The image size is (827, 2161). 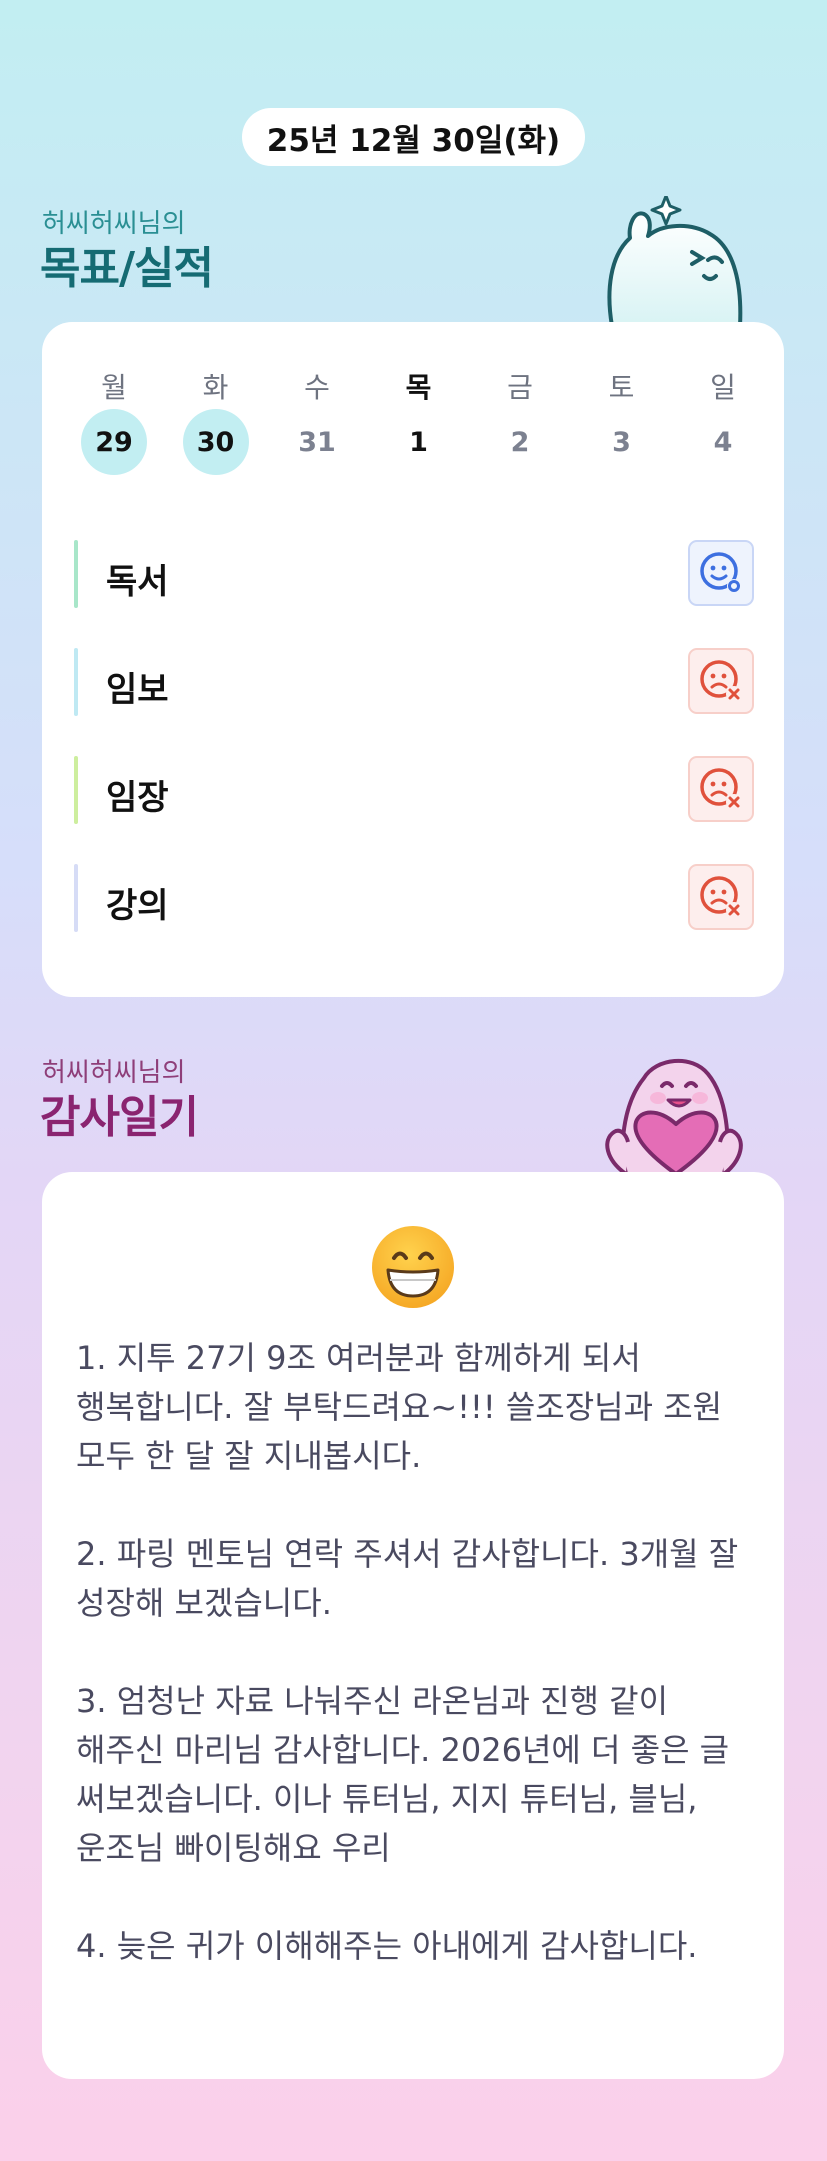 I want to click on goal-row-imbo: 임보, so click(x=414, y=682).